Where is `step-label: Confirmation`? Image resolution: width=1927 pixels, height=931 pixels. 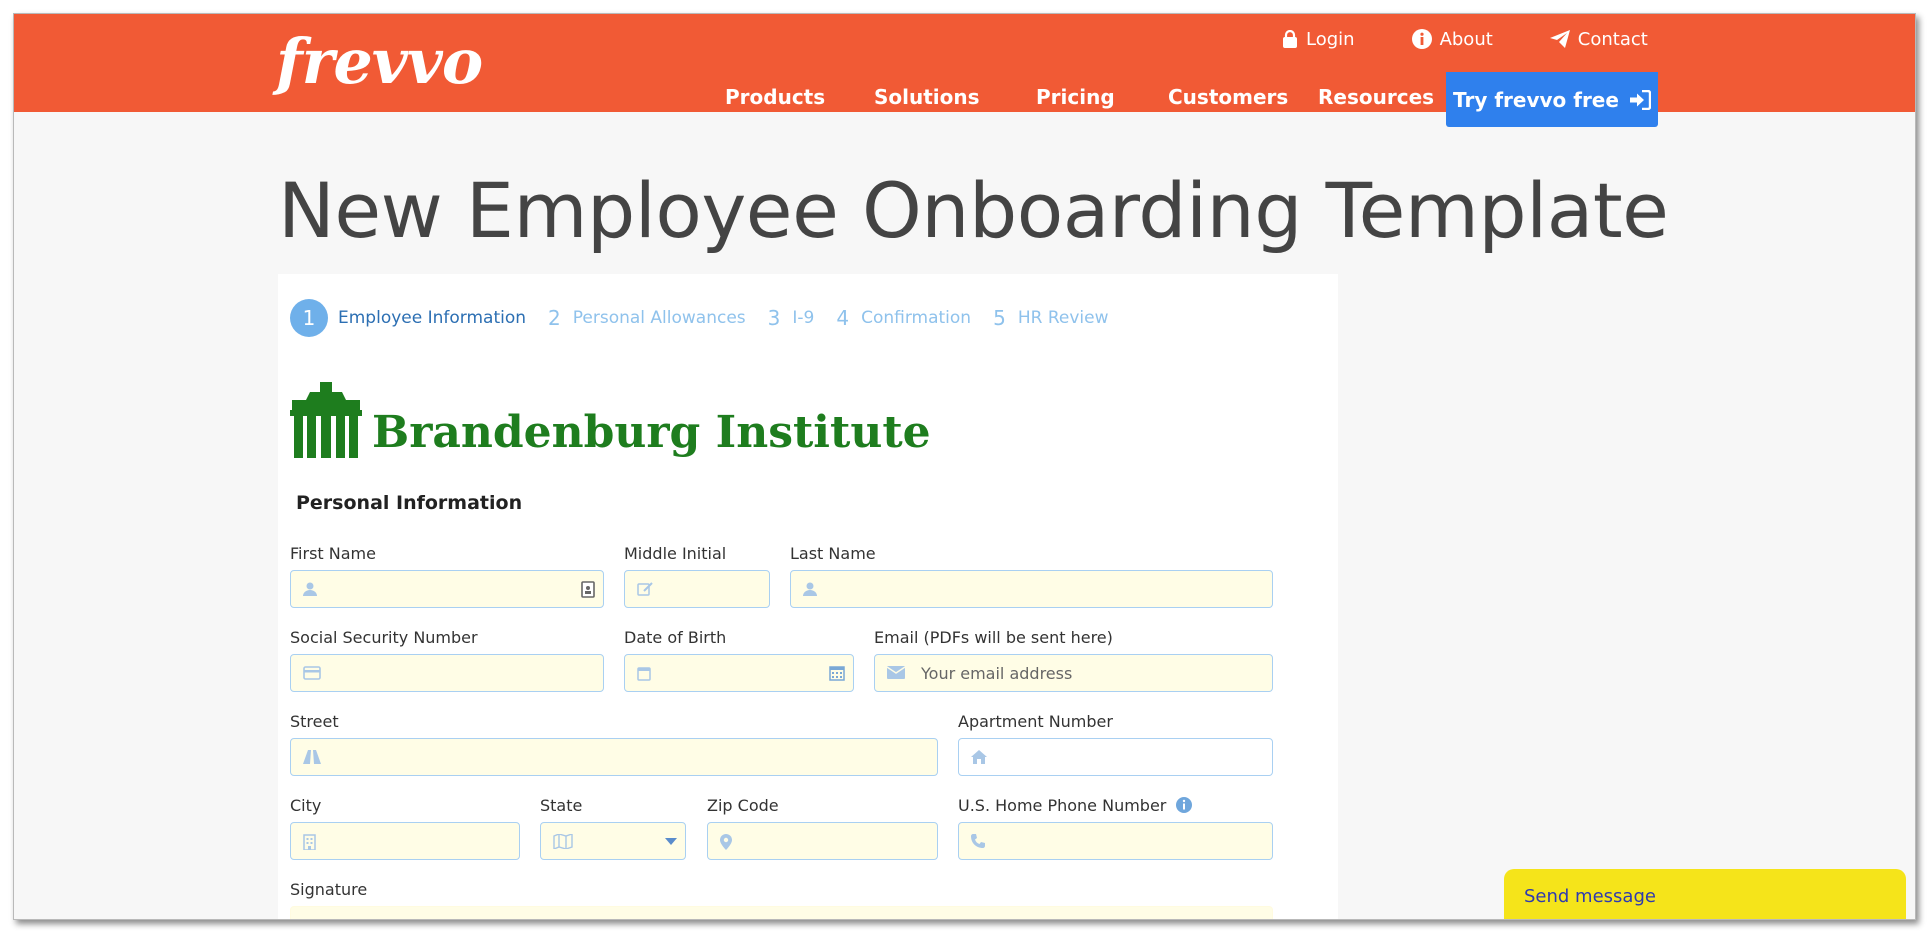 step-label: Confirmation is located at coordinates (916, 318).